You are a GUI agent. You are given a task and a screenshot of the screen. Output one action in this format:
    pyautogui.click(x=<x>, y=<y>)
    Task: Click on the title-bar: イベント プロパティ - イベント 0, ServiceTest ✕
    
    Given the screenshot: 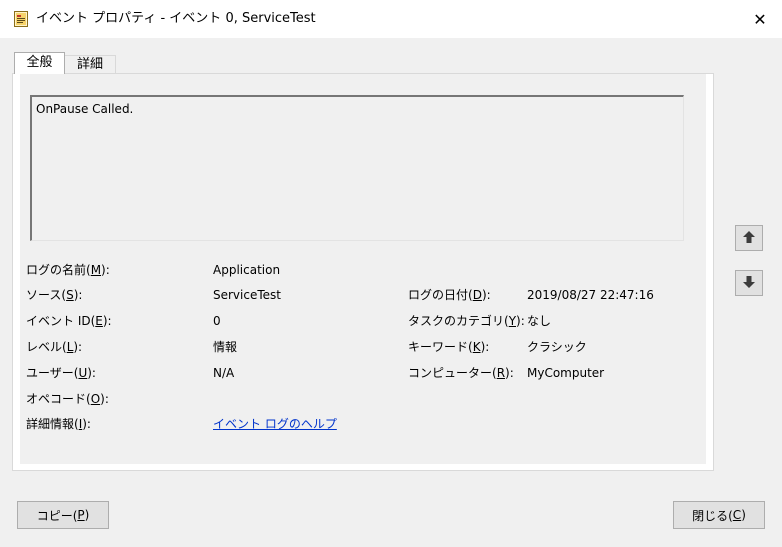 What is the action you would take?
    pyautogui.click(x=391, y=19)
    